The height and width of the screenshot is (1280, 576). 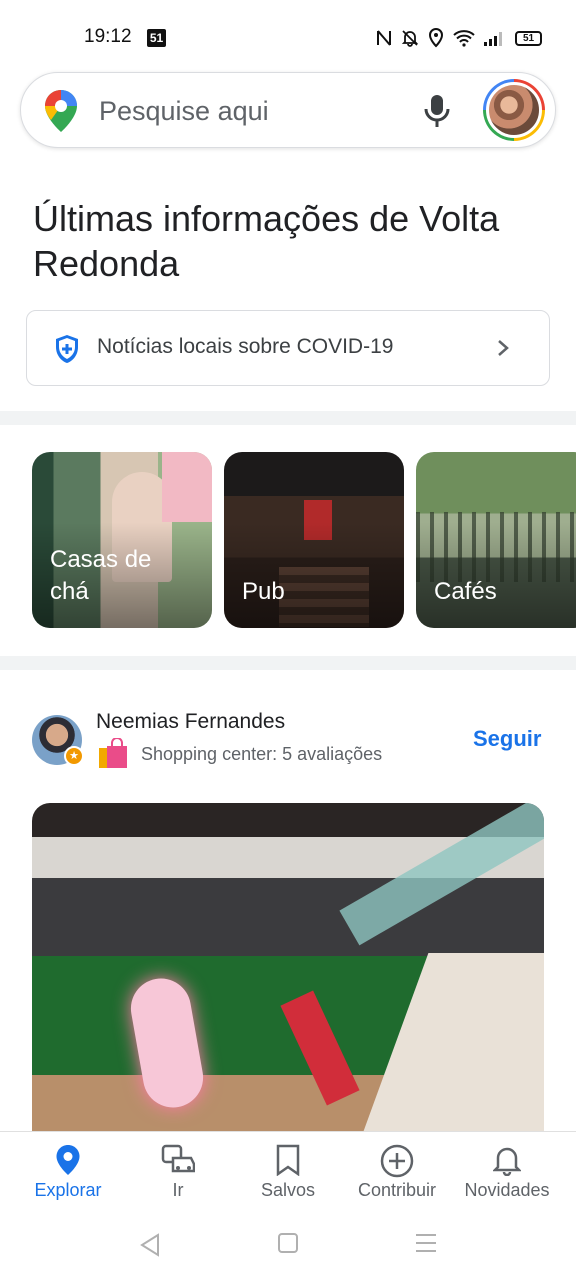 I want to click on reviewer-meta: Shopping center: 5 avaliações, so click(x=262, y=754).